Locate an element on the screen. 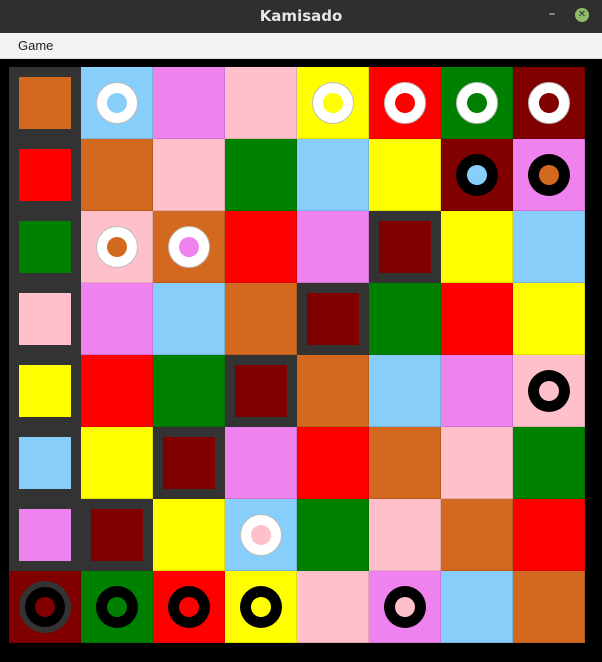  selected-piece-ring is located at coordinates (45, 607).